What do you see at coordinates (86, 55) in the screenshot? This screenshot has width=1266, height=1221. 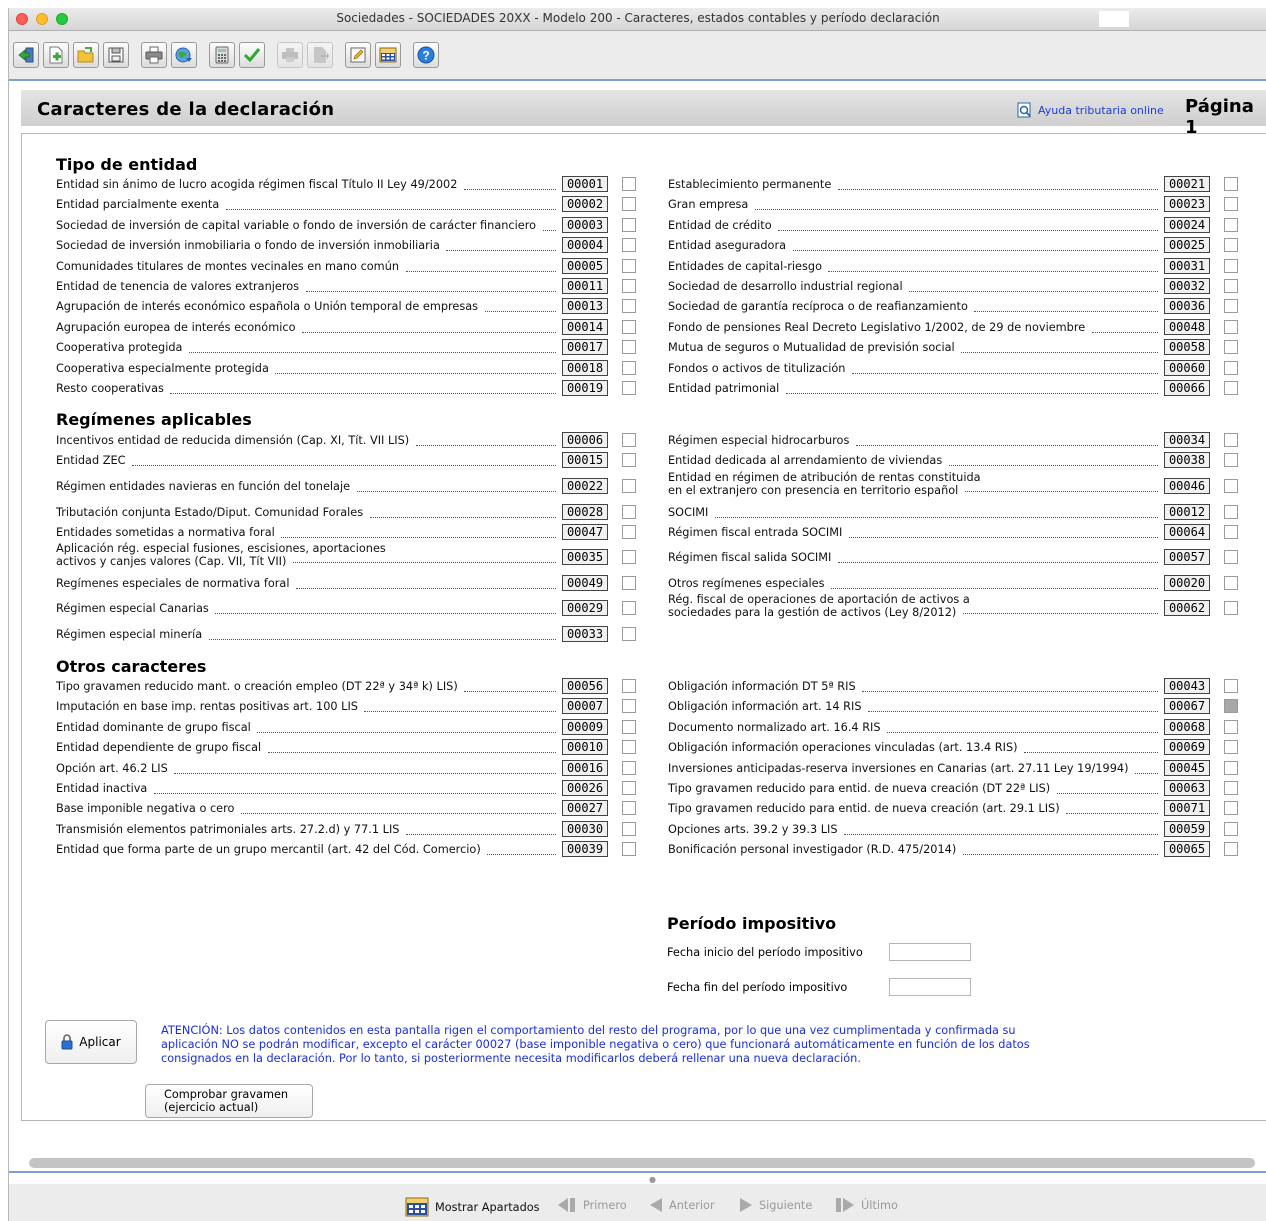 I see `open-folder-icon` at bounding box center [86, 55].